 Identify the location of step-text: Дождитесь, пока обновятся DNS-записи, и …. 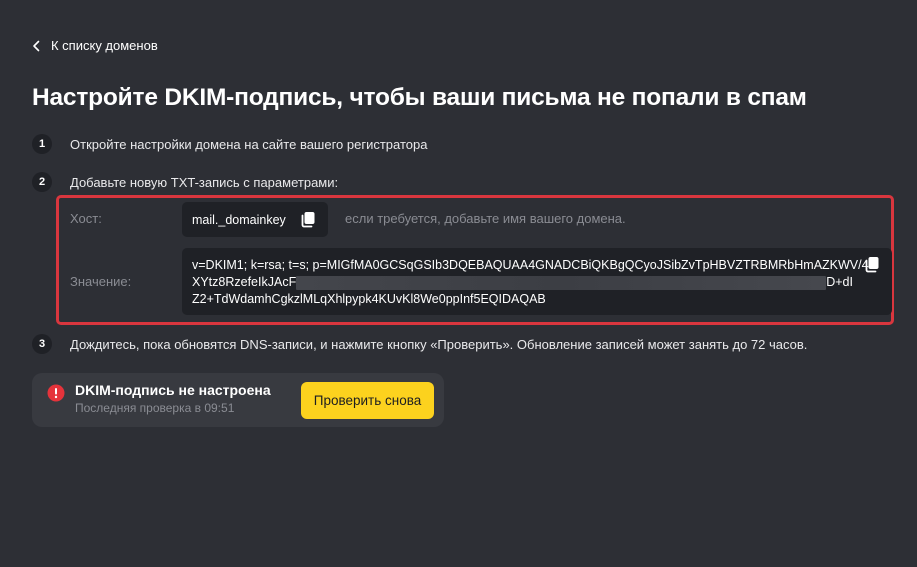
(439, 344).